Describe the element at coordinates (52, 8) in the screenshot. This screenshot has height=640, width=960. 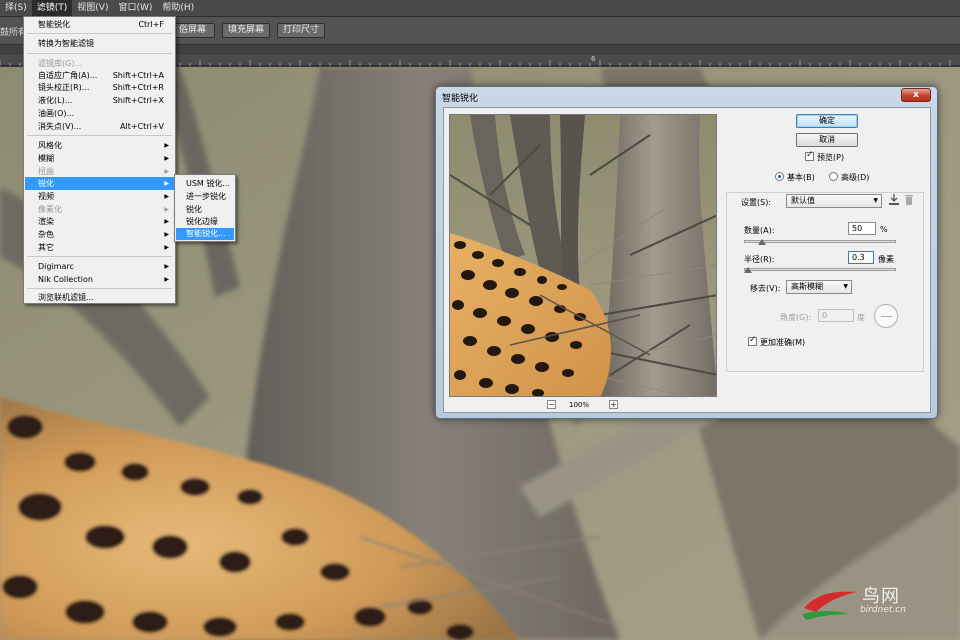
I see `menu-filter: 滤镜(T)` at that location.